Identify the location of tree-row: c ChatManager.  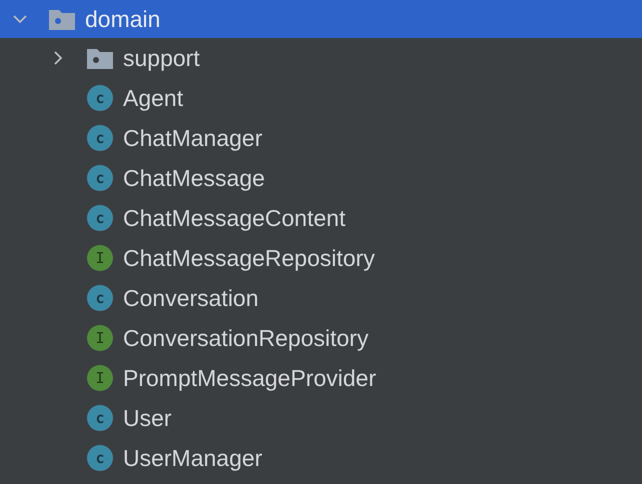
(321, 138).